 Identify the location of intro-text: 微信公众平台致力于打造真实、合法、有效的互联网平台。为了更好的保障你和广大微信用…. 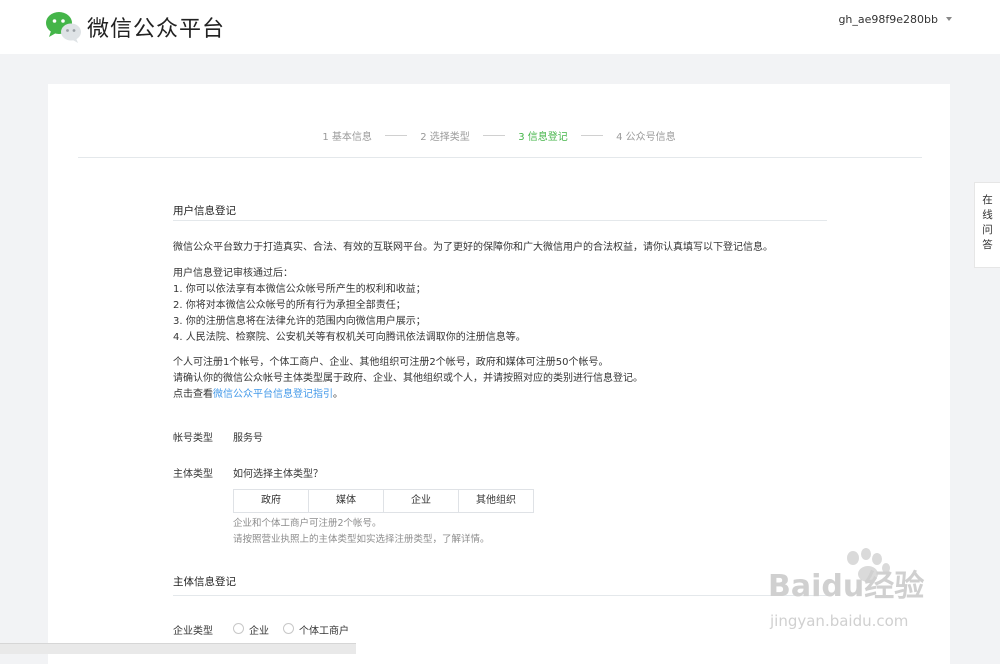
(473, 247).